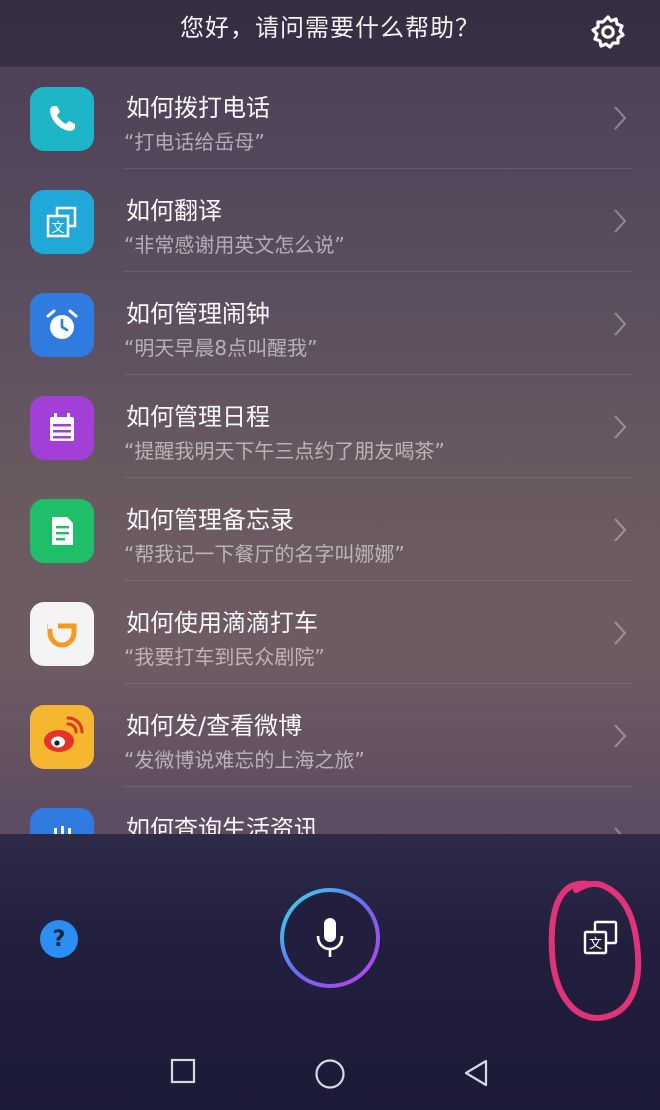  I want to click on item-title: 如何管理日程, so click(198, 417).